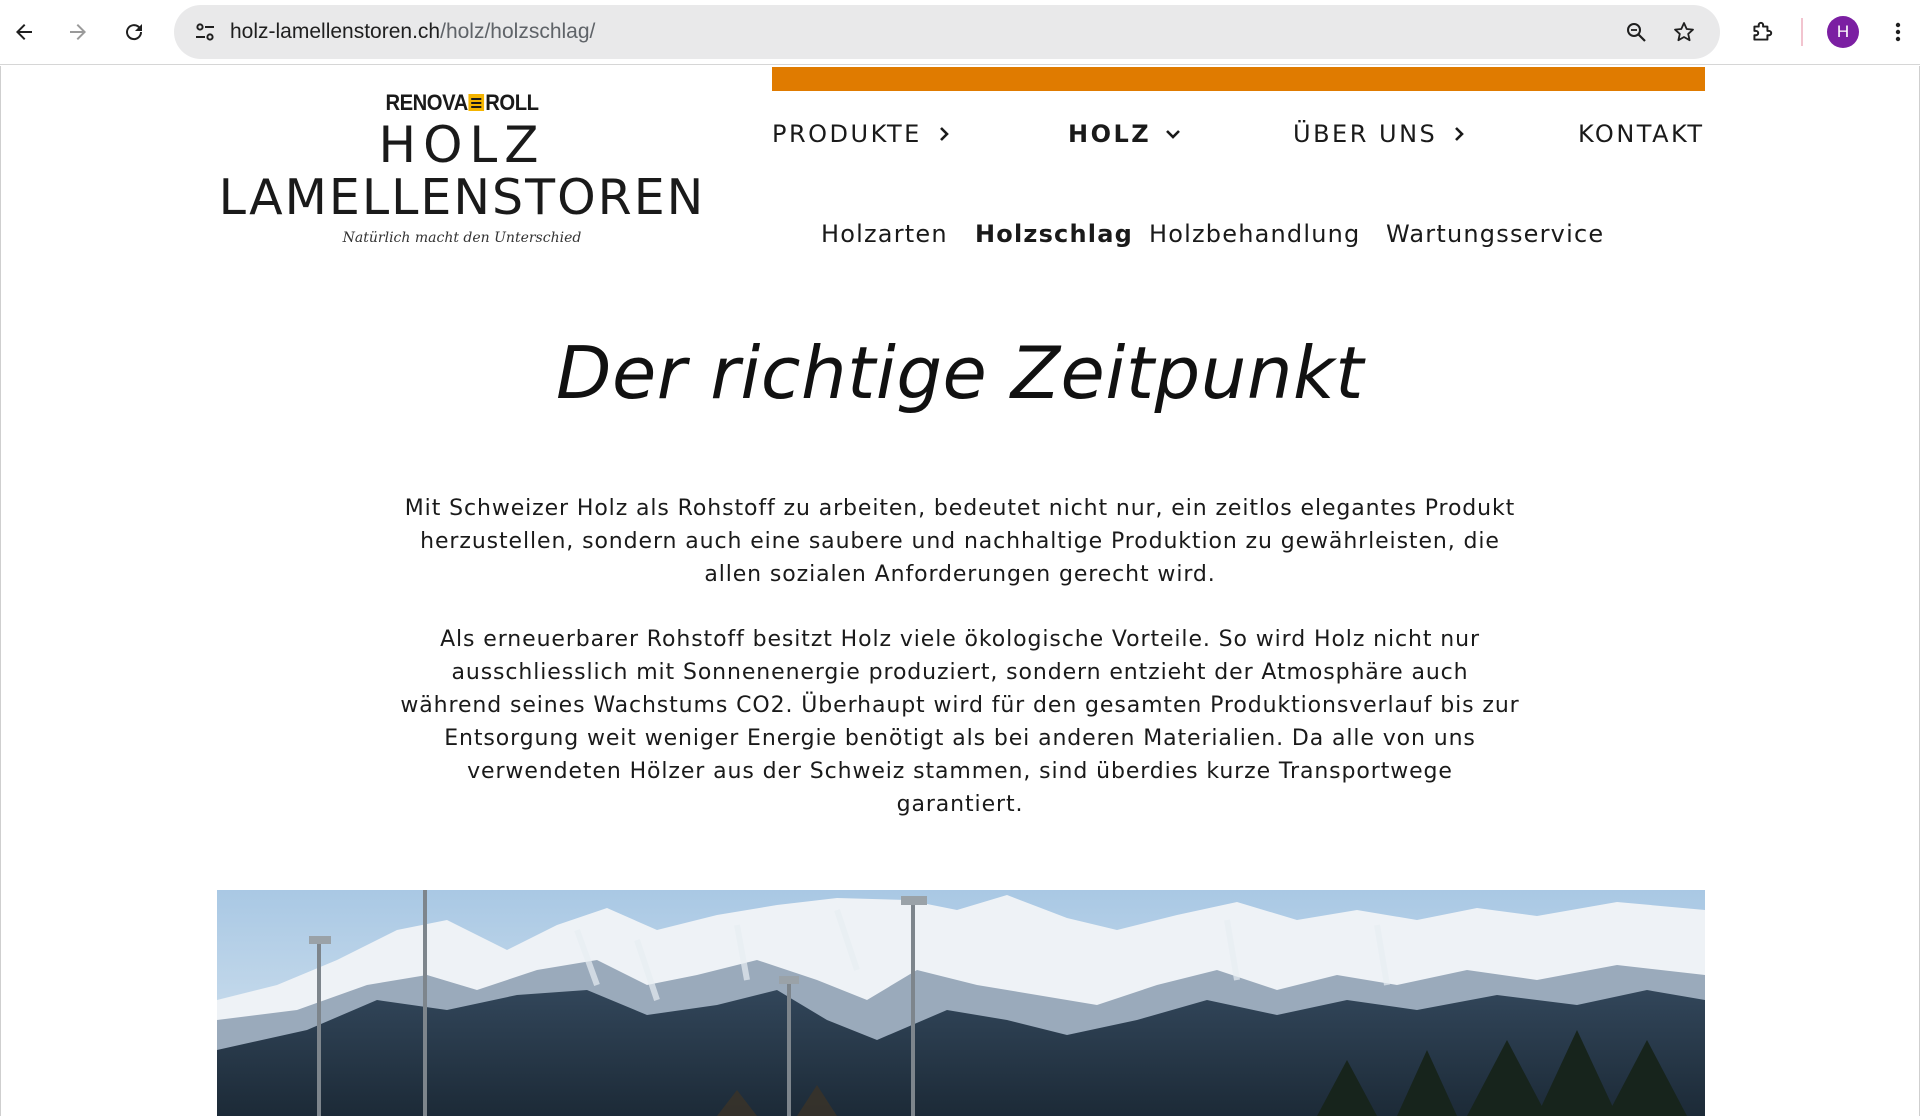  I want to click on zoom-button, so click(1636, 32).